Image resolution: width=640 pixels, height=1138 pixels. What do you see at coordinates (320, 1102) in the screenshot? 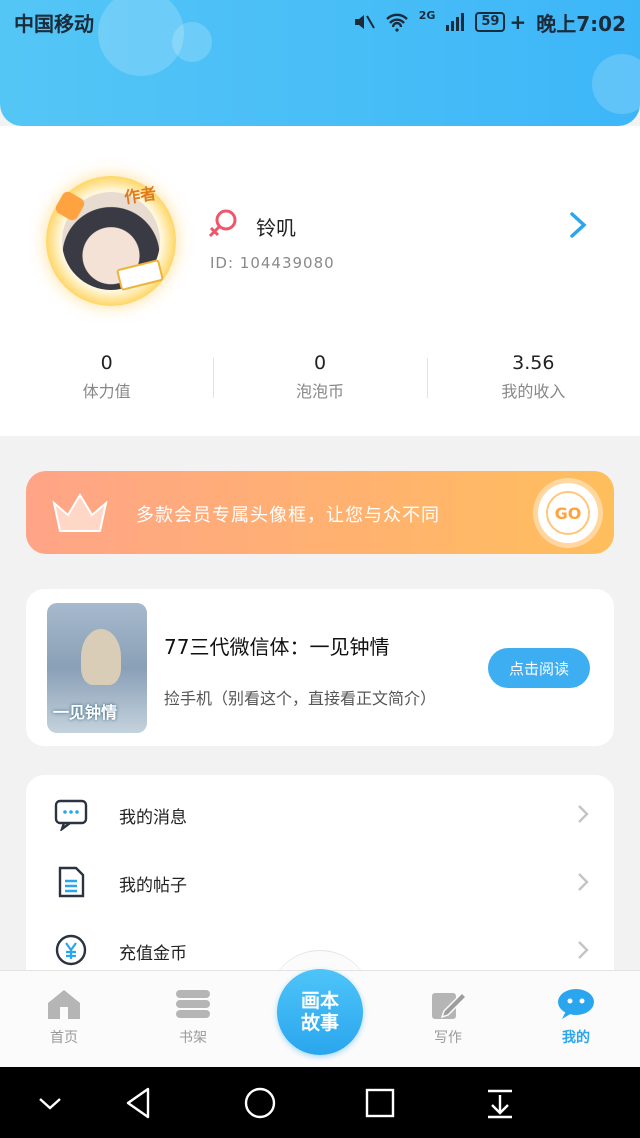
I see `system-nav-bar` at bounding box center [320, 1102].